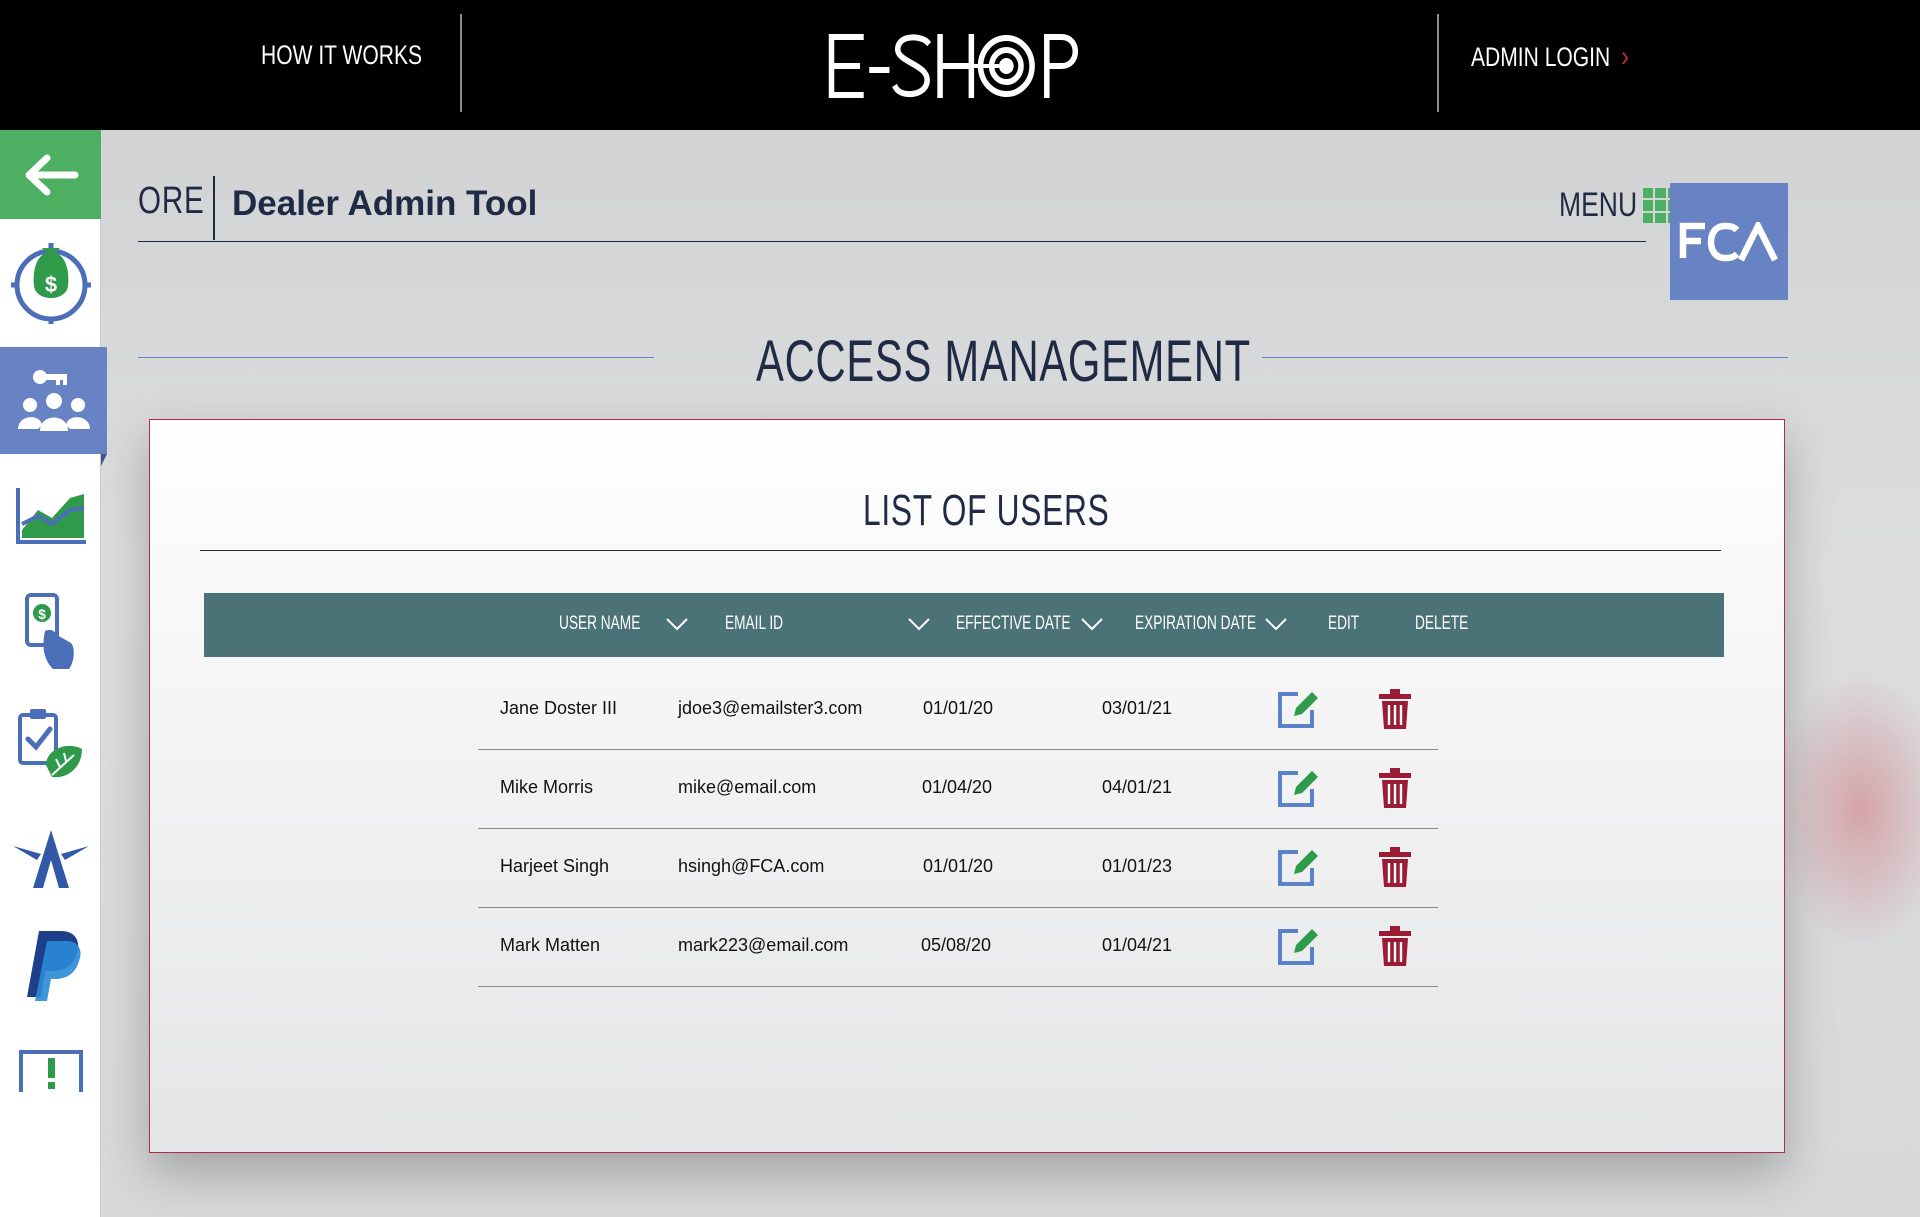 This screenshot has width=1920, height=1217. What do you see at coordinates (1137, 945) in the screenshot?
I see `cell-expiration-date: 01/04/21` at bounding box center [1137, 945].